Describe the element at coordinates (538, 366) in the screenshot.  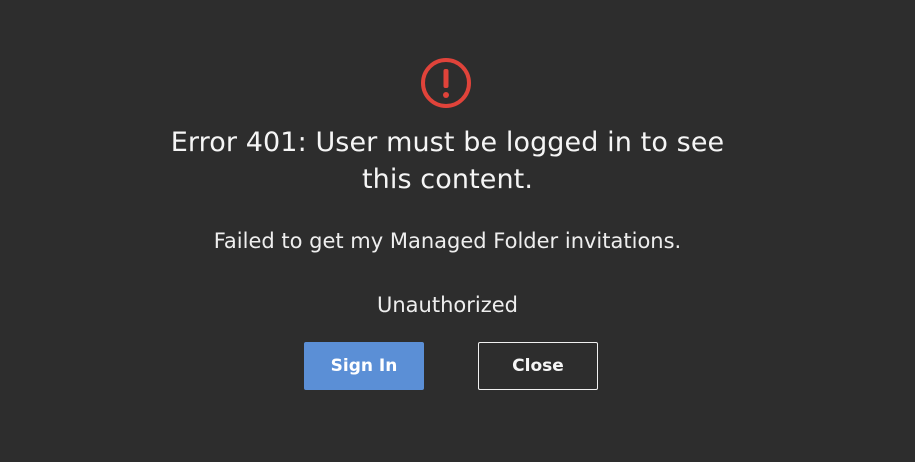
I see `close-button: Close` at that location.